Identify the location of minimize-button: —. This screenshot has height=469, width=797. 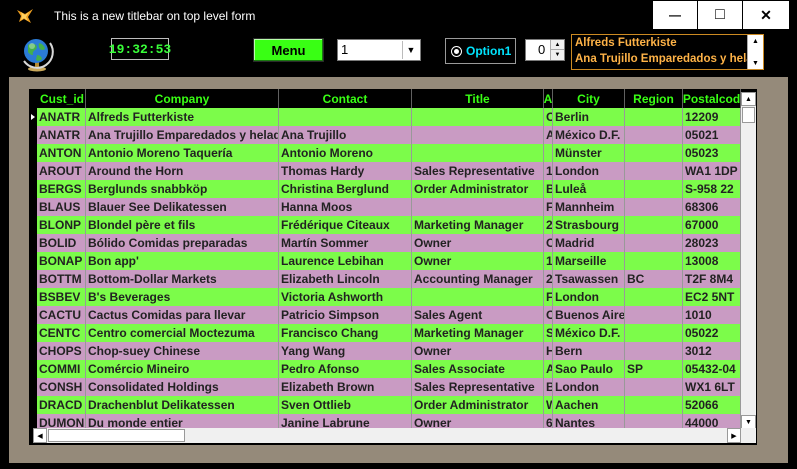
(675, 15).